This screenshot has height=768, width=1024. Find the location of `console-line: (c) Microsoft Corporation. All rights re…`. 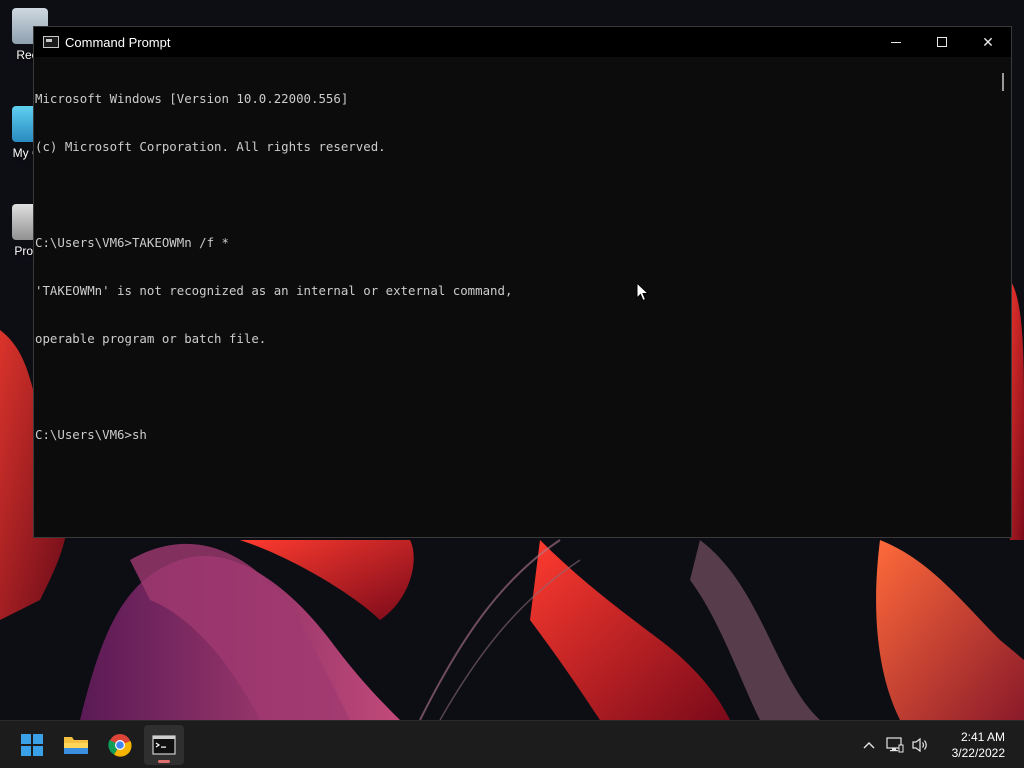

console-line: (c) Microsoft Corporation. All rights re… is located at coordinates (210, 146).